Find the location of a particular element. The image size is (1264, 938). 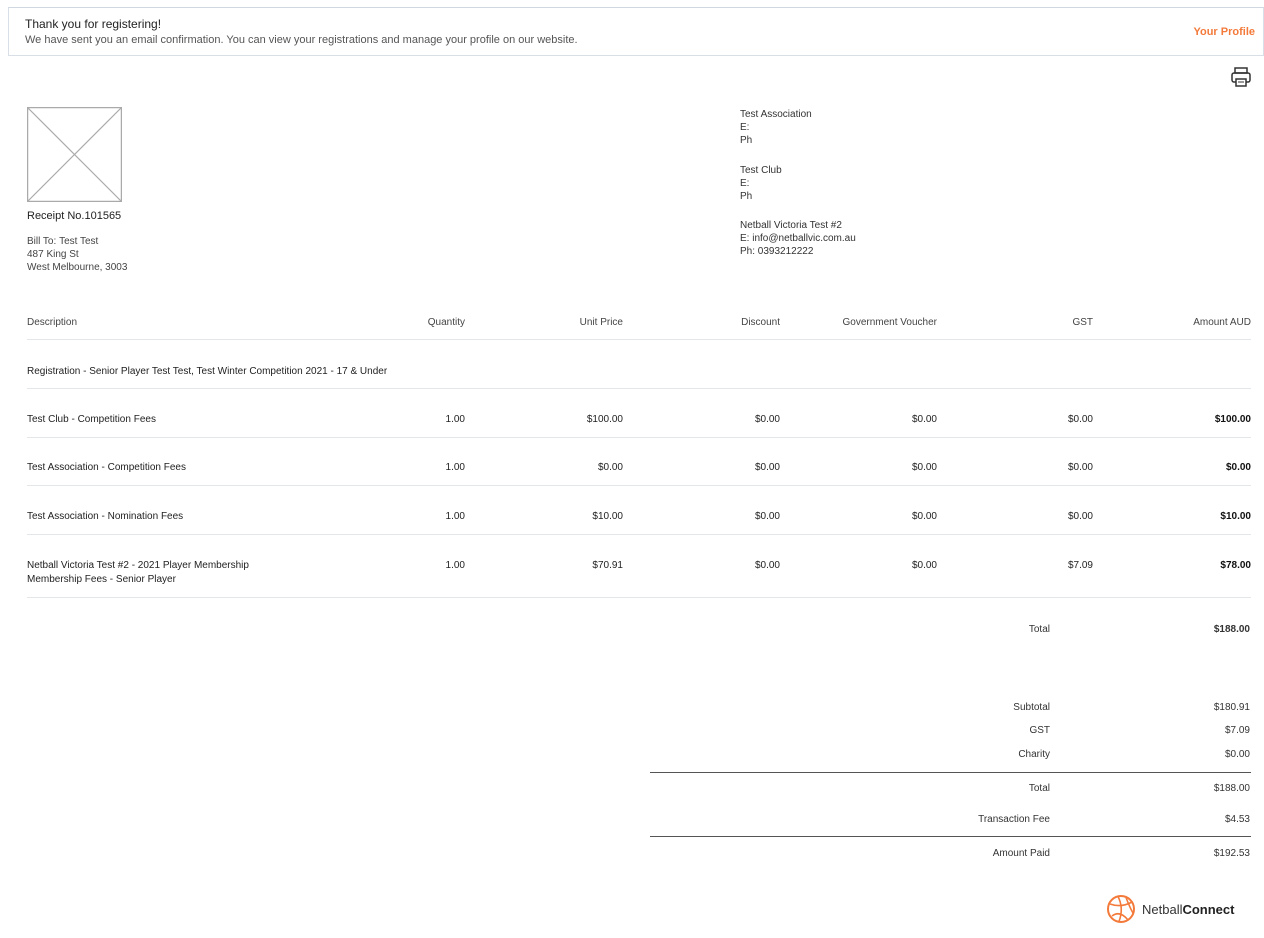

summary-total-value: $188.00 is located at coordinates (1231, 788).